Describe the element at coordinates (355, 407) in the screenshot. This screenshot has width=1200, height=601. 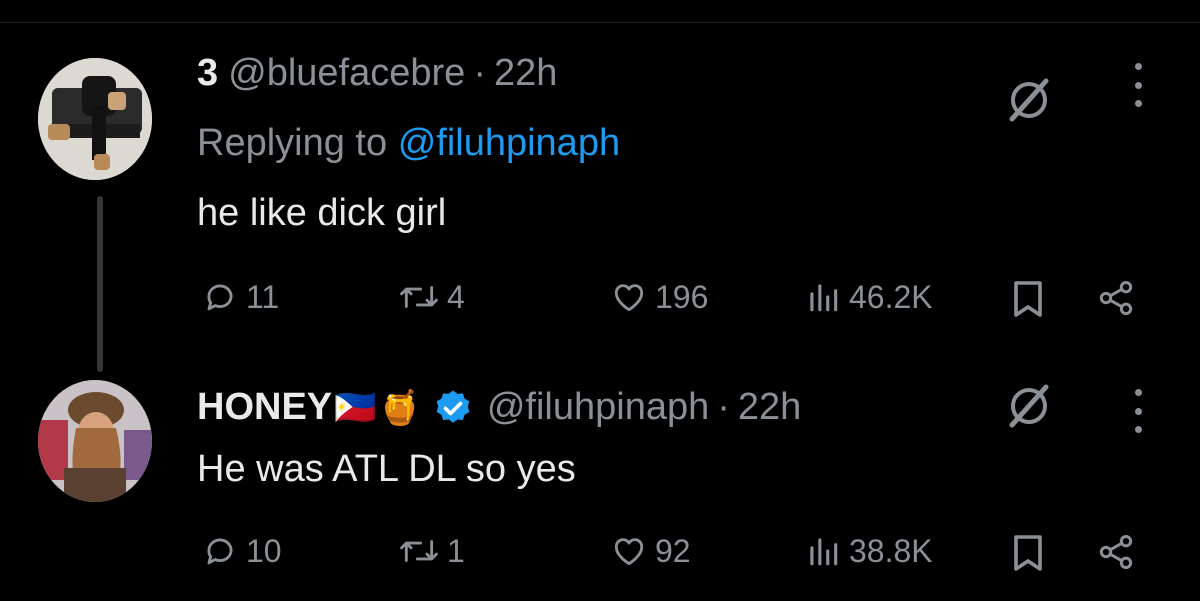
I see `philippines-flag-emoji: 🇵🇭` at that location.